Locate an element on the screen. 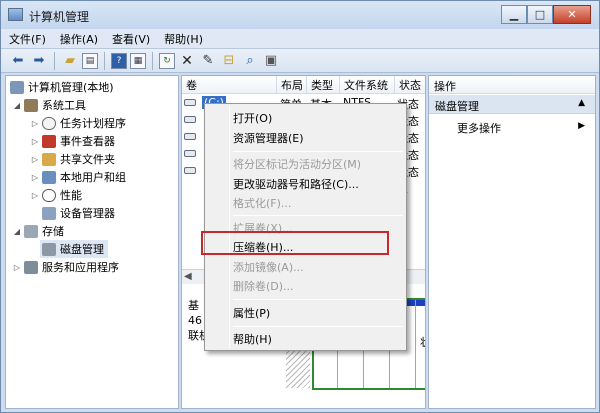 The height and width of the screenshot is (413, 600). help-icon: ? is located at coordinates (119, 60).